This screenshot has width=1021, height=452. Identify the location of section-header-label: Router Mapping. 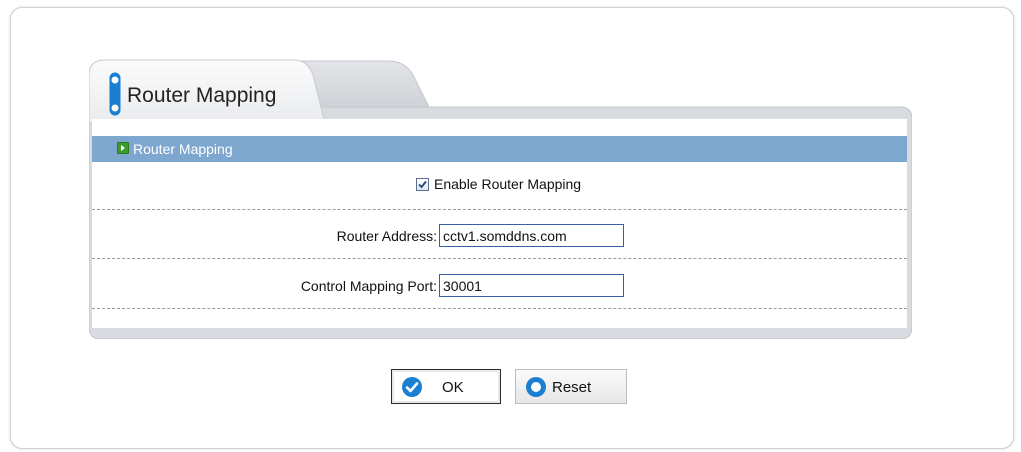
(183, 149).